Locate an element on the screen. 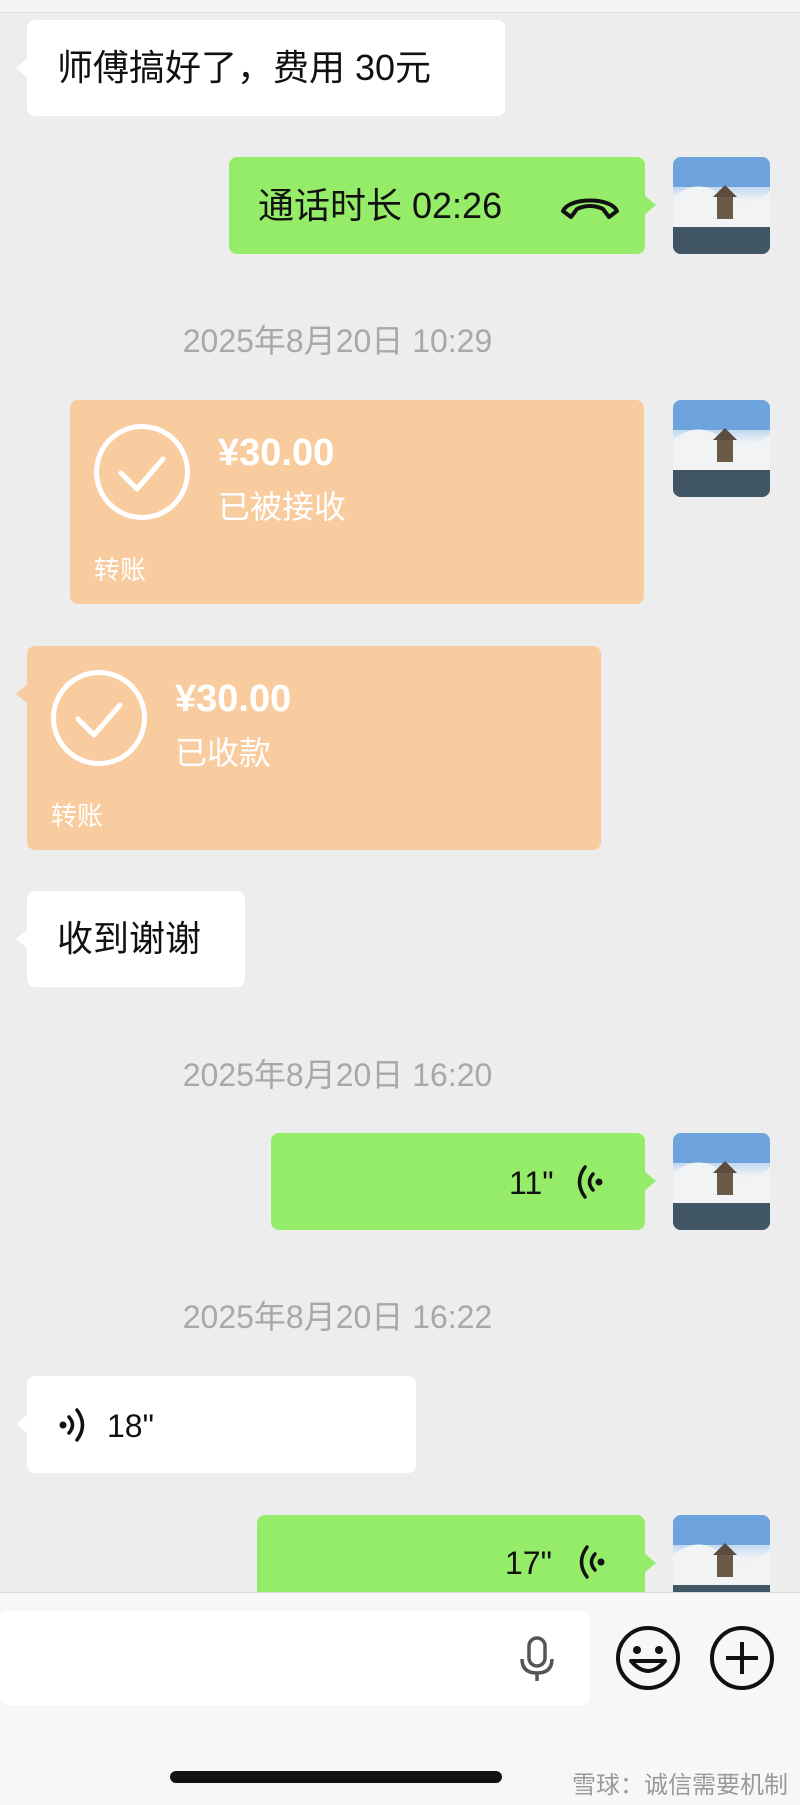 Image resolution: width=800 pixels, height=1805 pixels. message-text: 收到谢谢 is located at coordinates (129, 938).